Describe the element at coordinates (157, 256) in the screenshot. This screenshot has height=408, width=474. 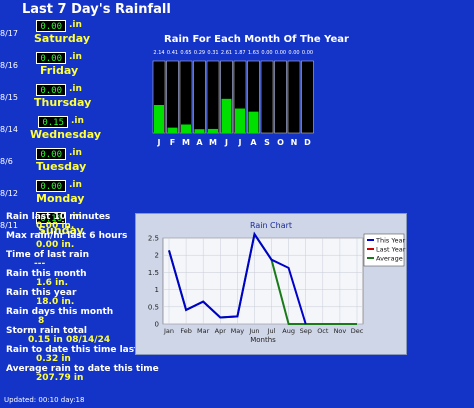
I see `y-tick-label: 2` at that location.